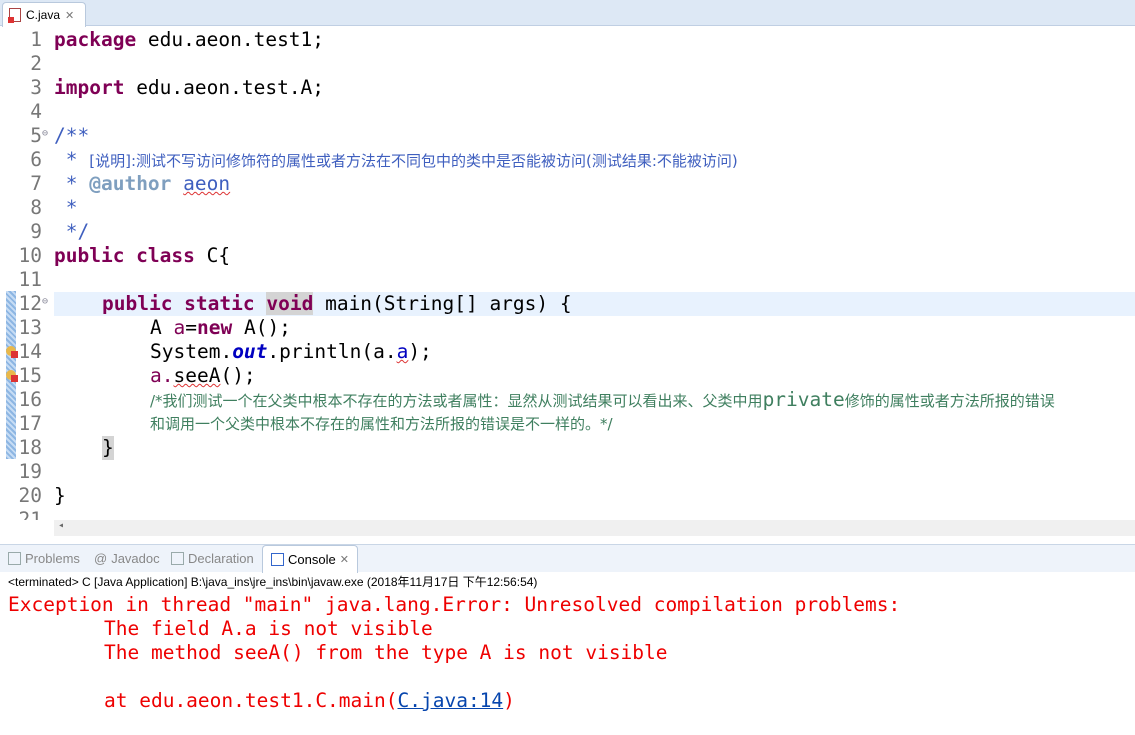 The width and height of the screenshot is (1135, 735). What do you see at coordinates (30, 447) in the screenshot?
I see `line-number: 18` at bounding box center [30, 447].